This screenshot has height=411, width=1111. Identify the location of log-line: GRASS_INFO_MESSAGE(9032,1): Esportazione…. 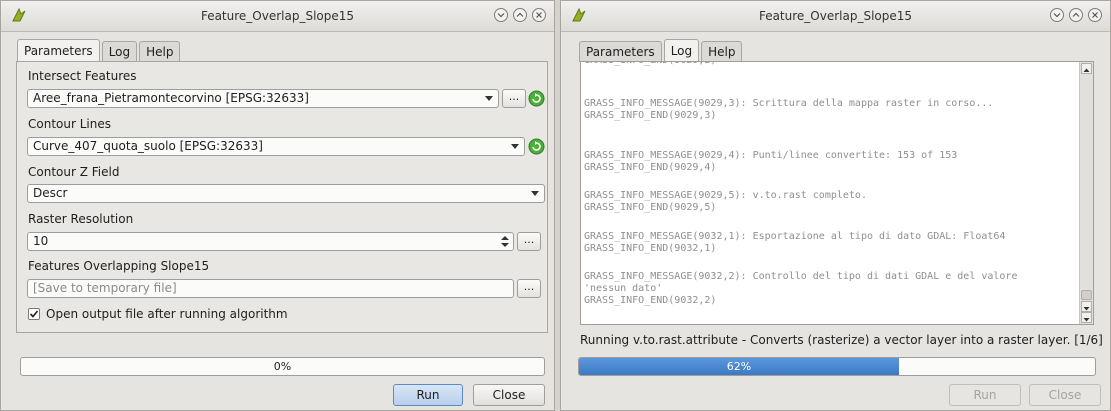
(795, 236).